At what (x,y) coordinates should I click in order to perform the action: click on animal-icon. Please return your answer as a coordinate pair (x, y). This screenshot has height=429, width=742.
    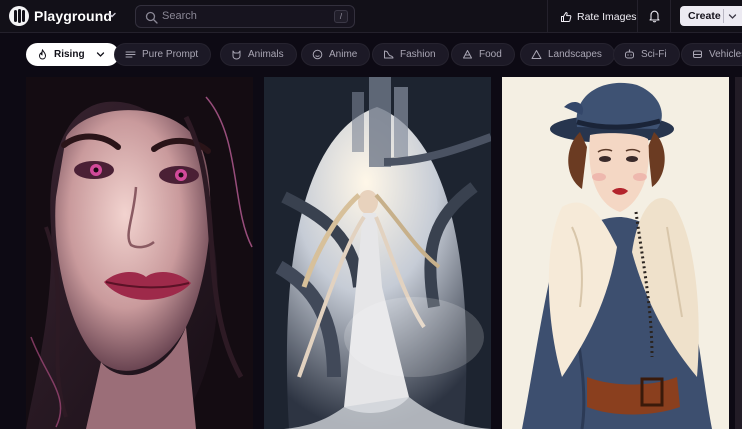
    Looking at the image, I should click on (236, 55).